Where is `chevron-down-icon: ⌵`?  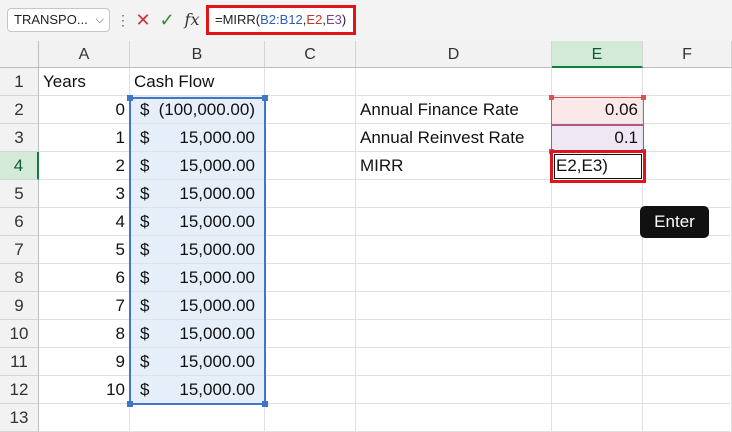 chevron-down-icon: ⌵ is located at coordinates (100, 20).